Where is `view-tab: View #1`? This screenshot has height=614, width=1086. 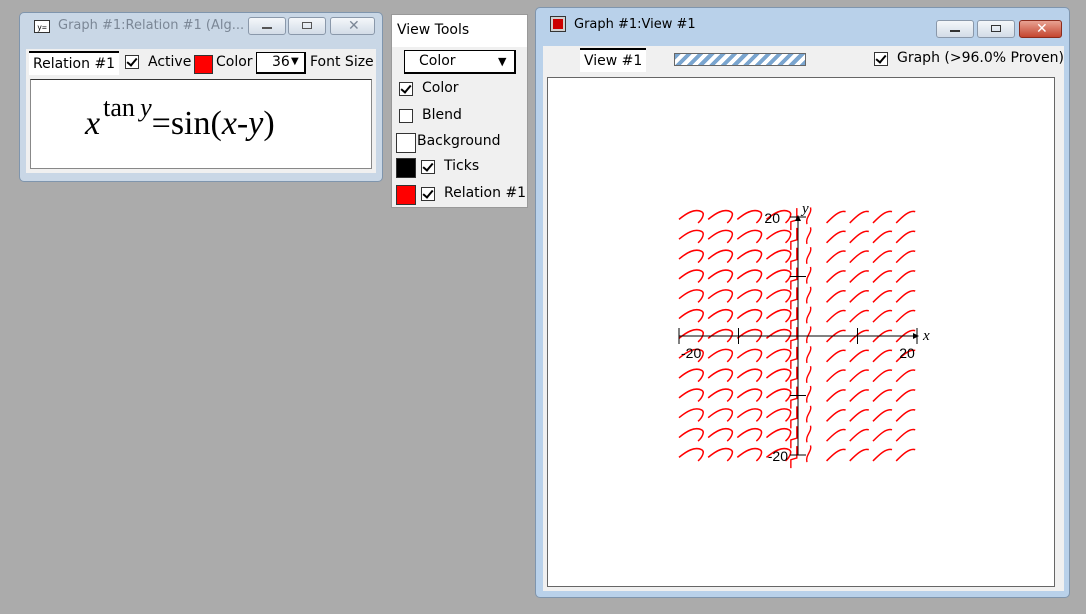 view-tab: View #1 is located at coordinates (613, 60).